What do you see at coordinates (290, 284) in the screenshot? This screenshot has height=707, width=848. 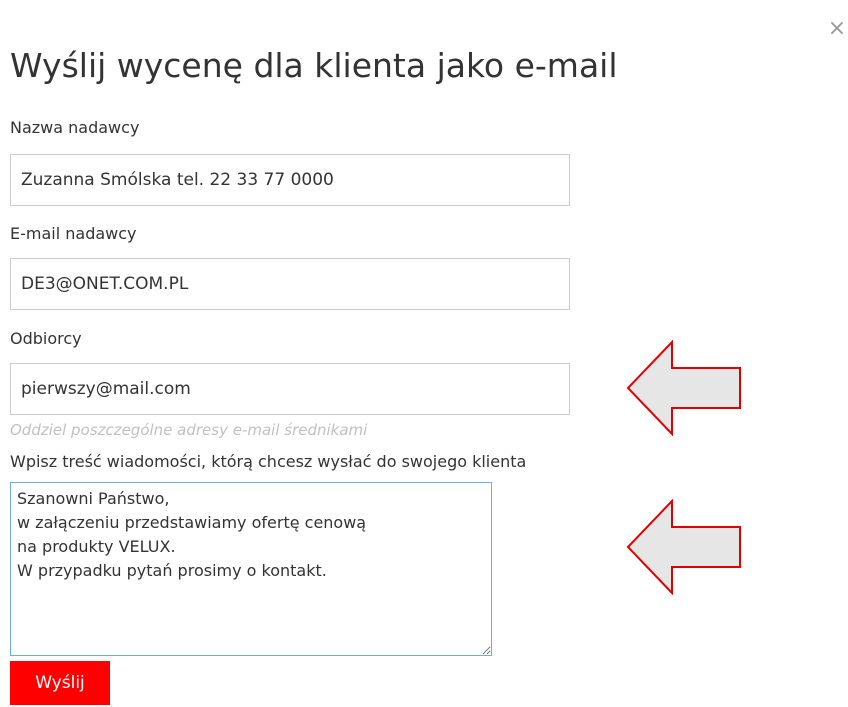 I see `sender-email-field` at bounding box center [290, 284].